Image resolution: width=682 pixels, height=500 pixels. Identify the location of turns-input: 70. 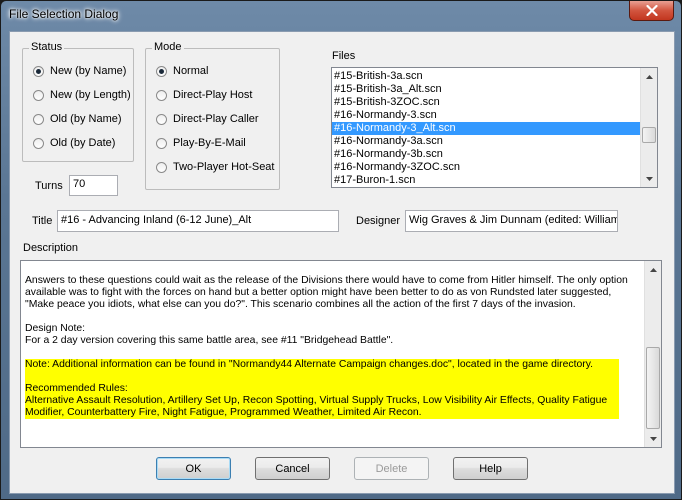
(93, 185).